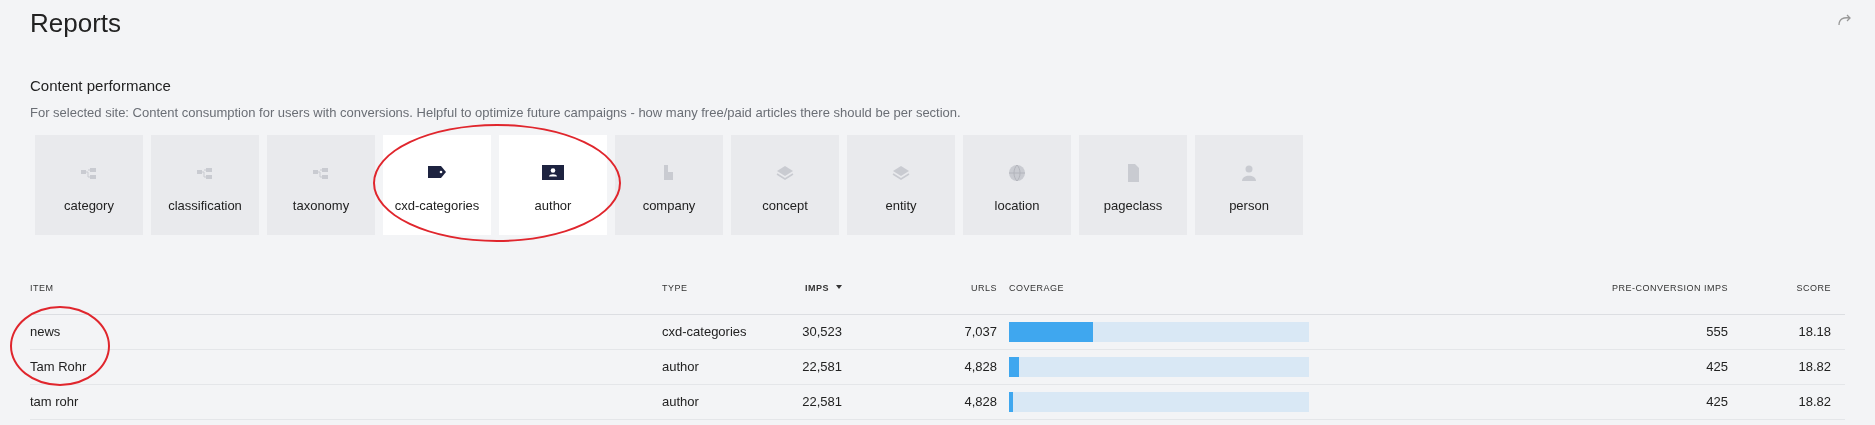 The height and width of the screenshot is (425, 1875). I want to click on report-tile: category, so click(89, 184).